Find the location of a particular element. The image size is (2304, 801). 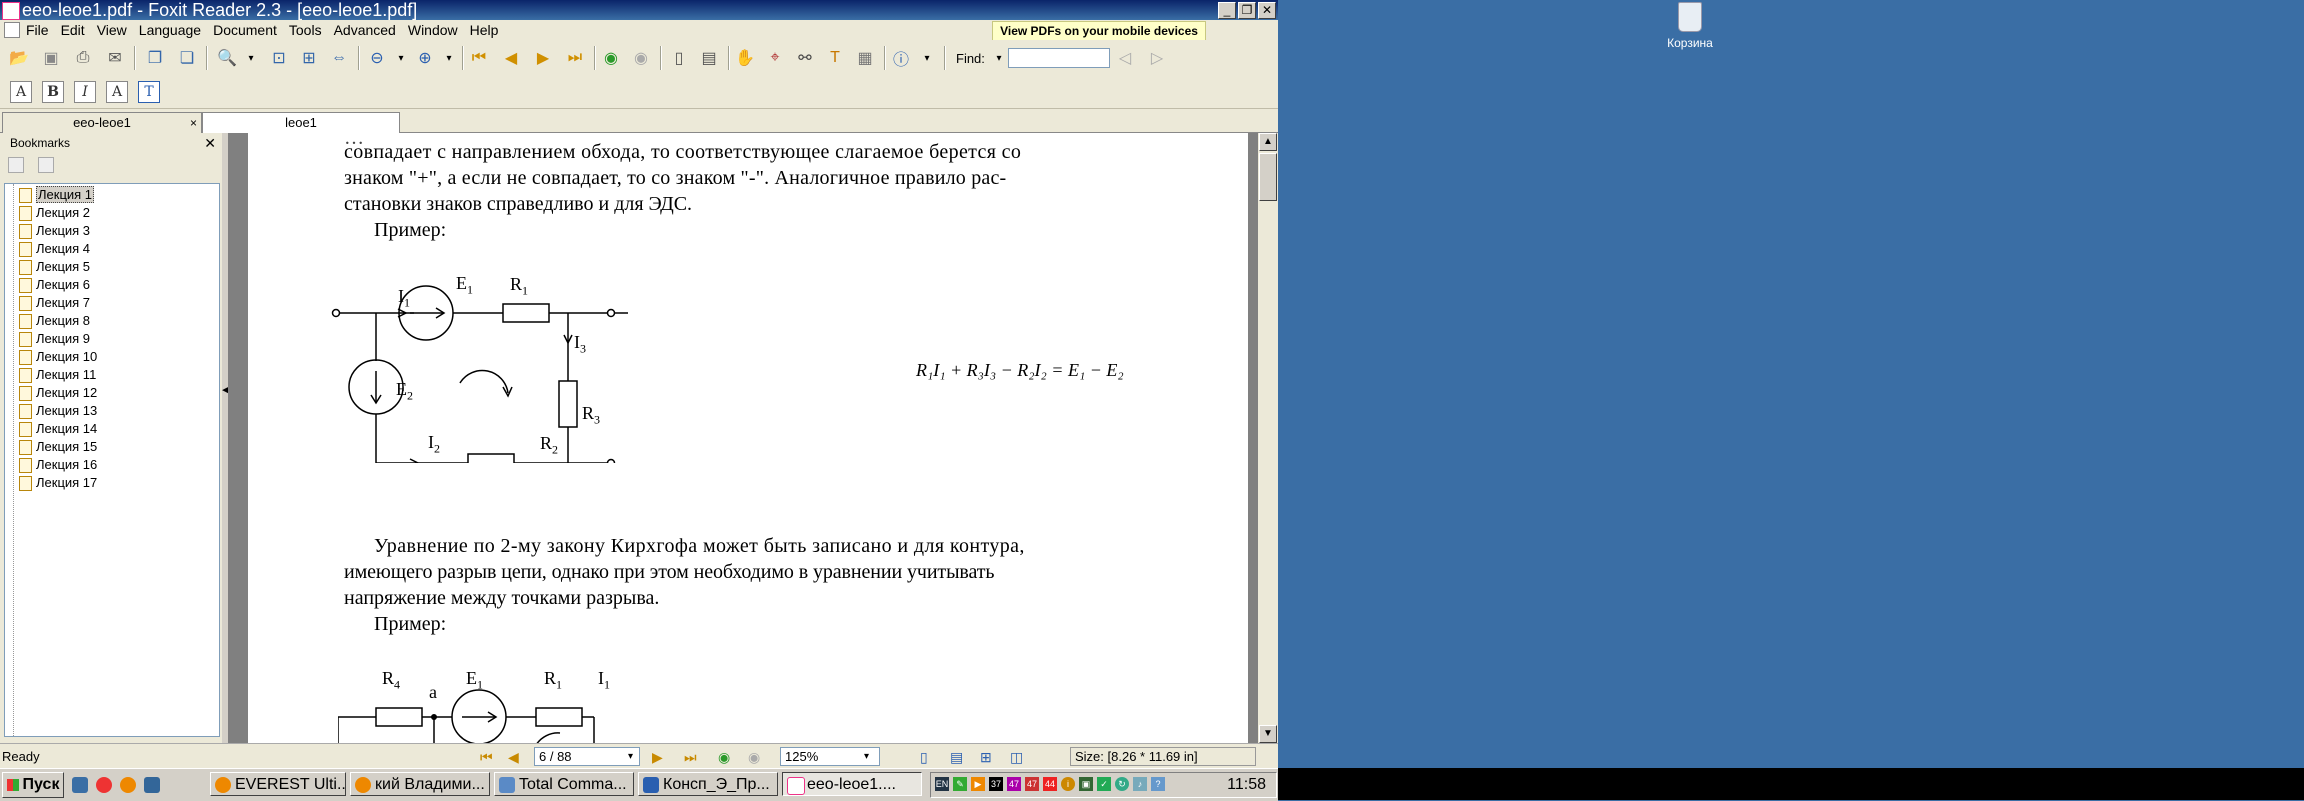

keyboard-layout-icon: EN is located at coordinates (942, 784).